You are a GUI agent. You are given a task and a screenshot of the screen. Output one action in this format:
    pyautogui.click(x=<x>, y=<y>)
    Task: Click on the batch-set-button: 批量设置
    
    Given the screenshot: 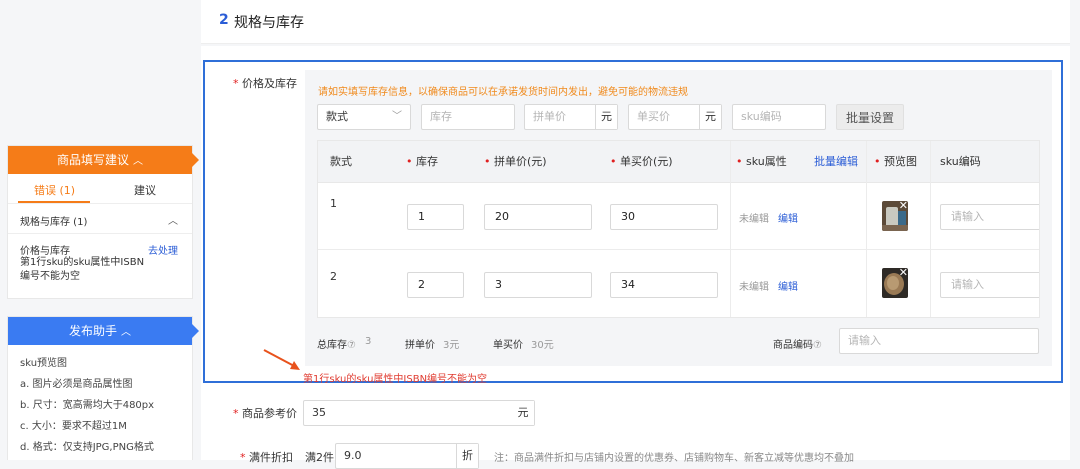 What is the action you would take?
    pyautogui.click(x=870, y=117)
    